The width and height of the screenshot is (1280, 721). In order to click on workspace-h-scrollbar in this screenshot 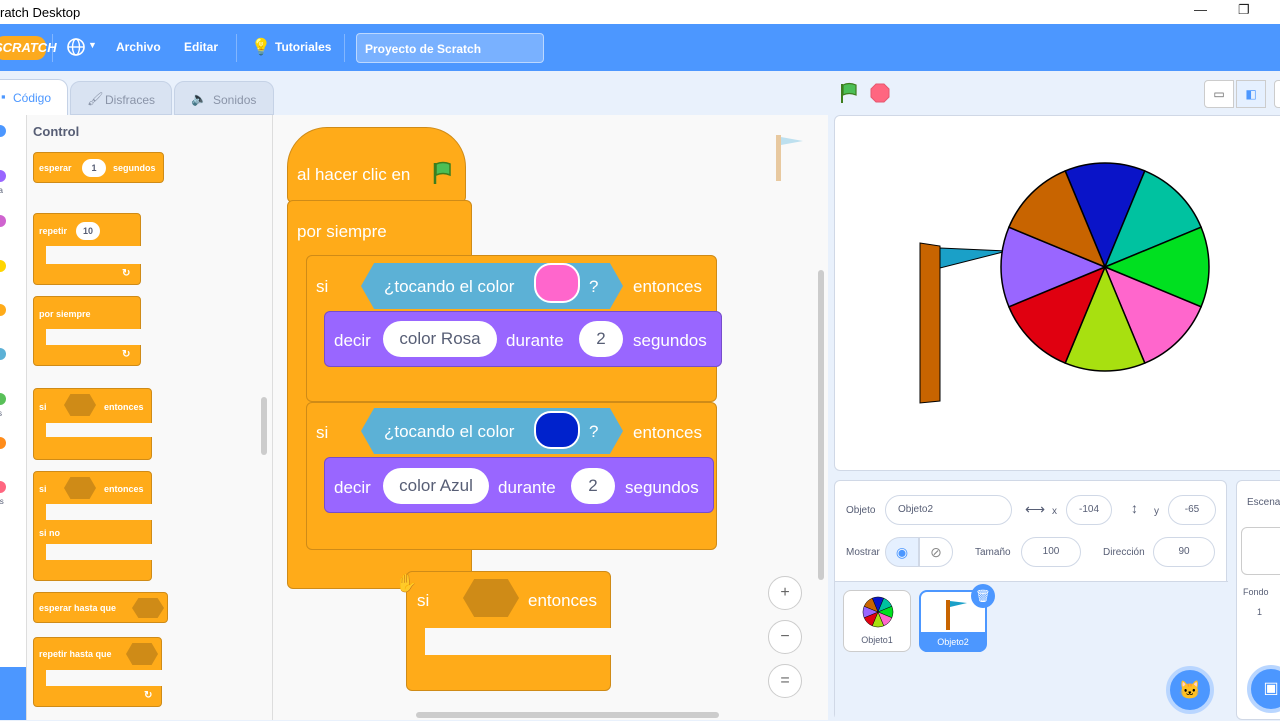, I will do `click(567, 715)`.